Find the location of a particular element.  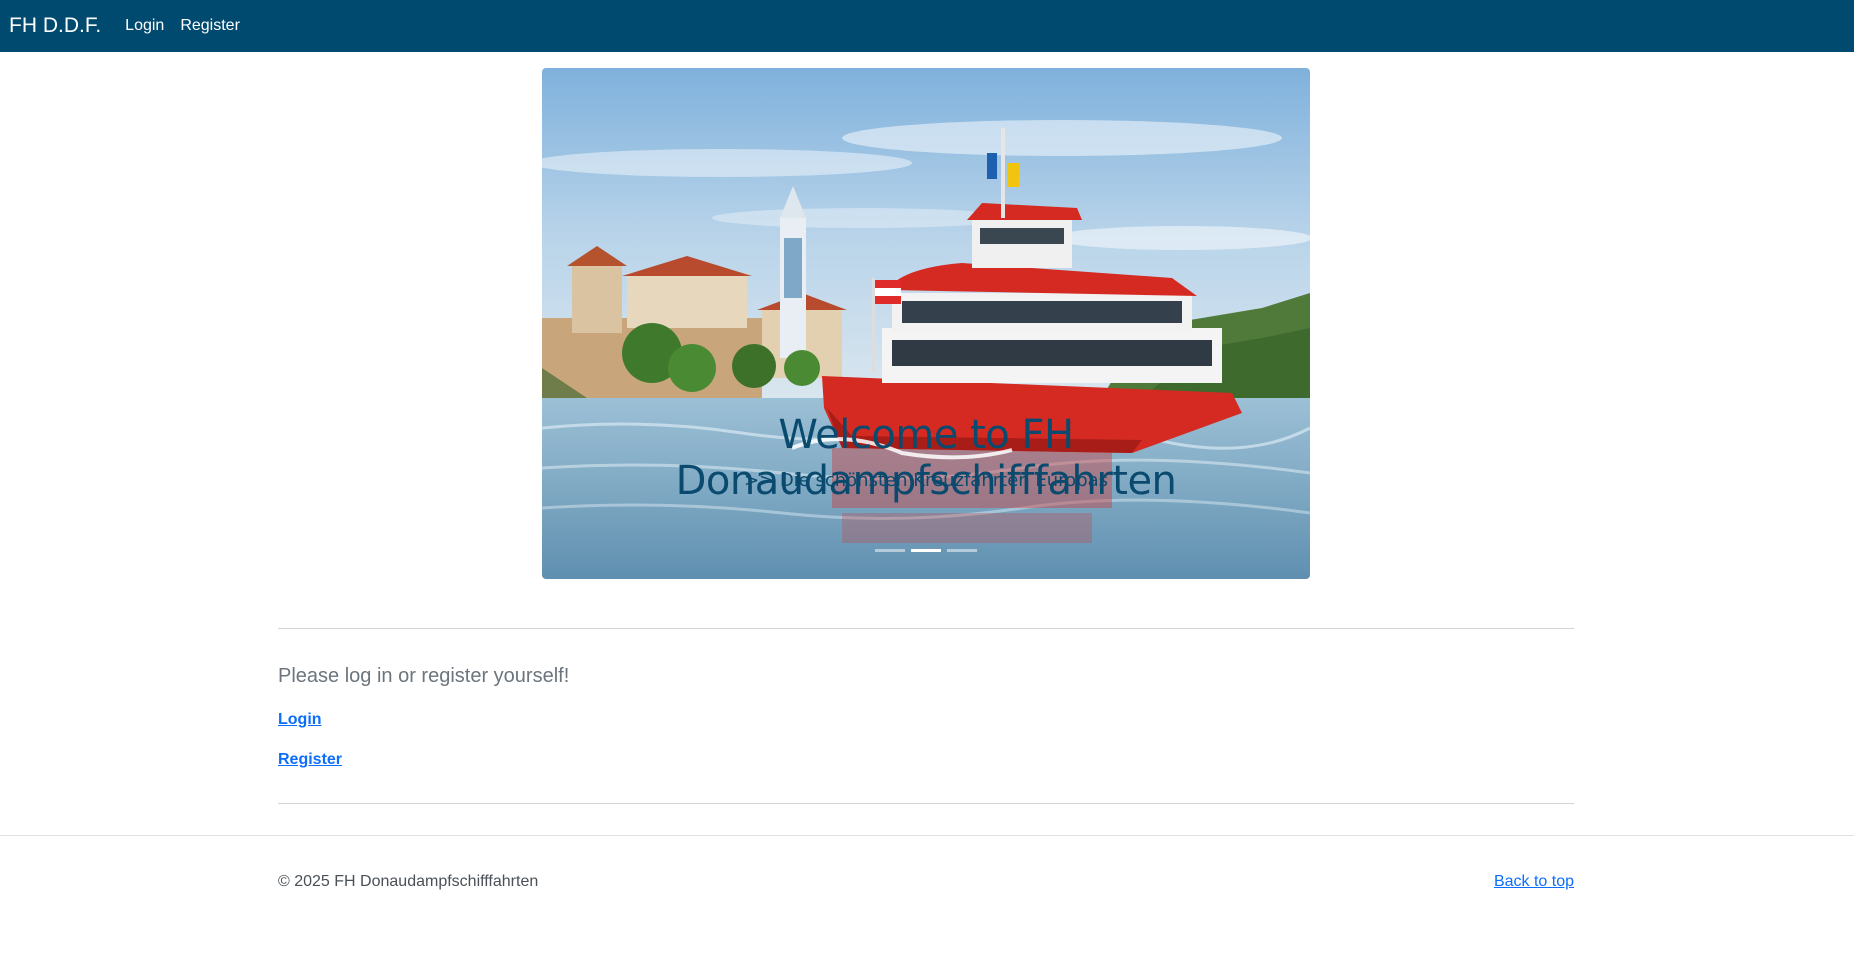

carousel-indicators is located at coordinates (926, 550).